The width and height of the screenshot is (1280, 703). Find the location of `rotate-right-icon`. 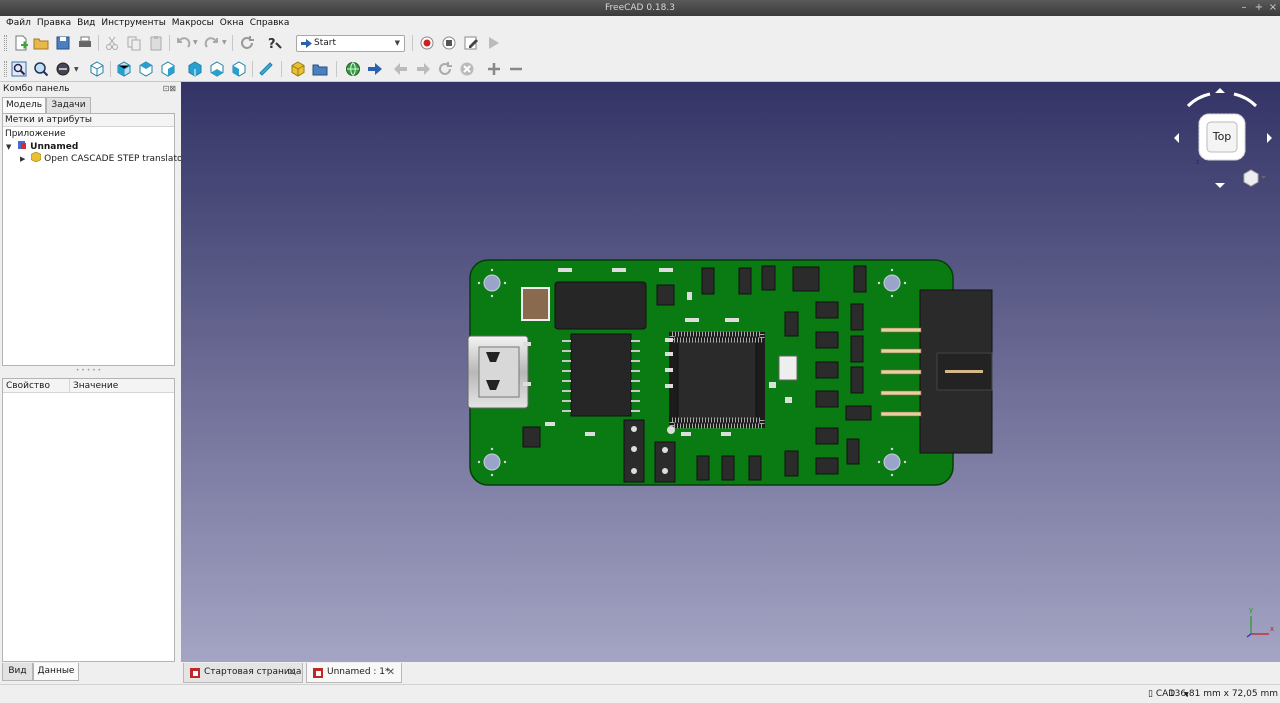

rotate-right-icon is located at coordinates (1245, 100).